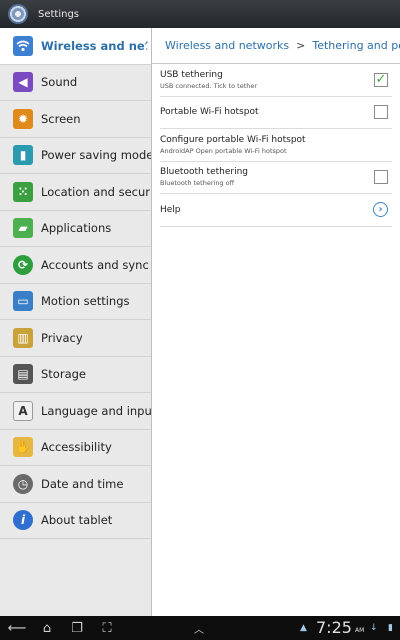  Describe the element at coordinates (18, 14) in the screenshot. I see `settings-gear-icon` at that location.